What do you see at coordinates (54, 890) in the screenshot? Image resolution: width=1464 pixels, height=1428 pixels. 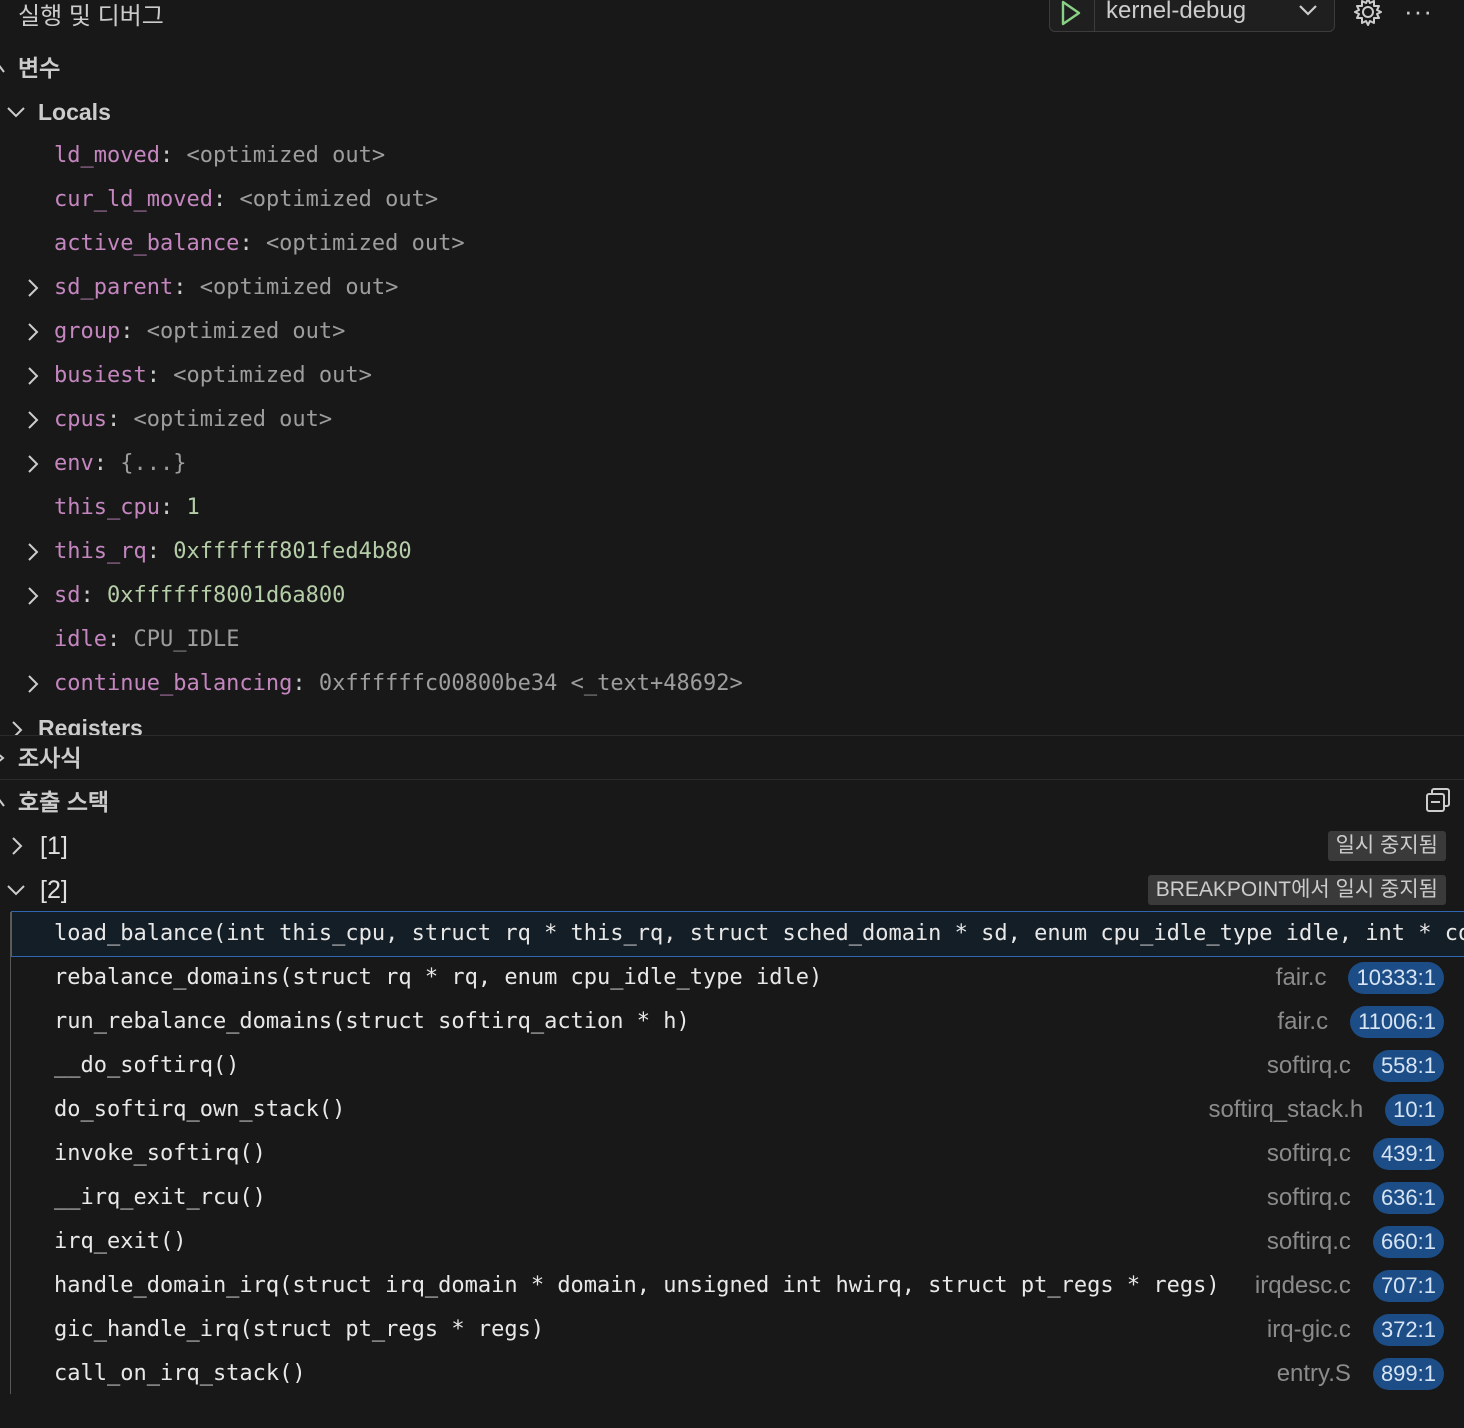 I see `thread-label: [2]` at bounding box center [54, 890].